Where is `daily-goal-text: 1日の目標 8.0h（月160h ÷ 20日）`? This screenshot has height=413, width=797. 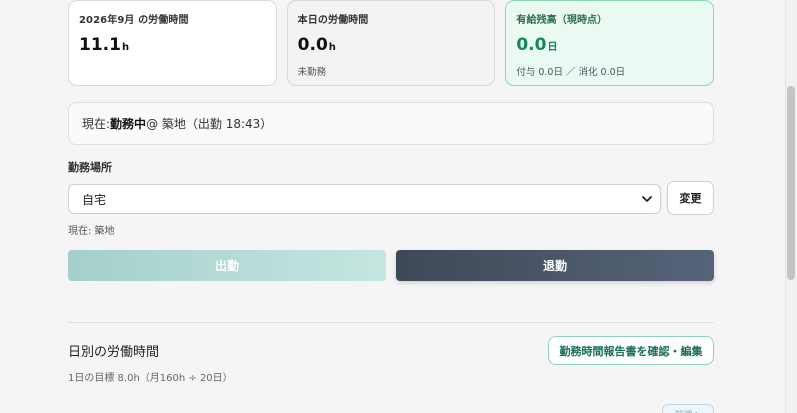
daily-goal-text: 1日の目標 8.0h（月160h ÷ 20日） is located at coordinates (150, 378).